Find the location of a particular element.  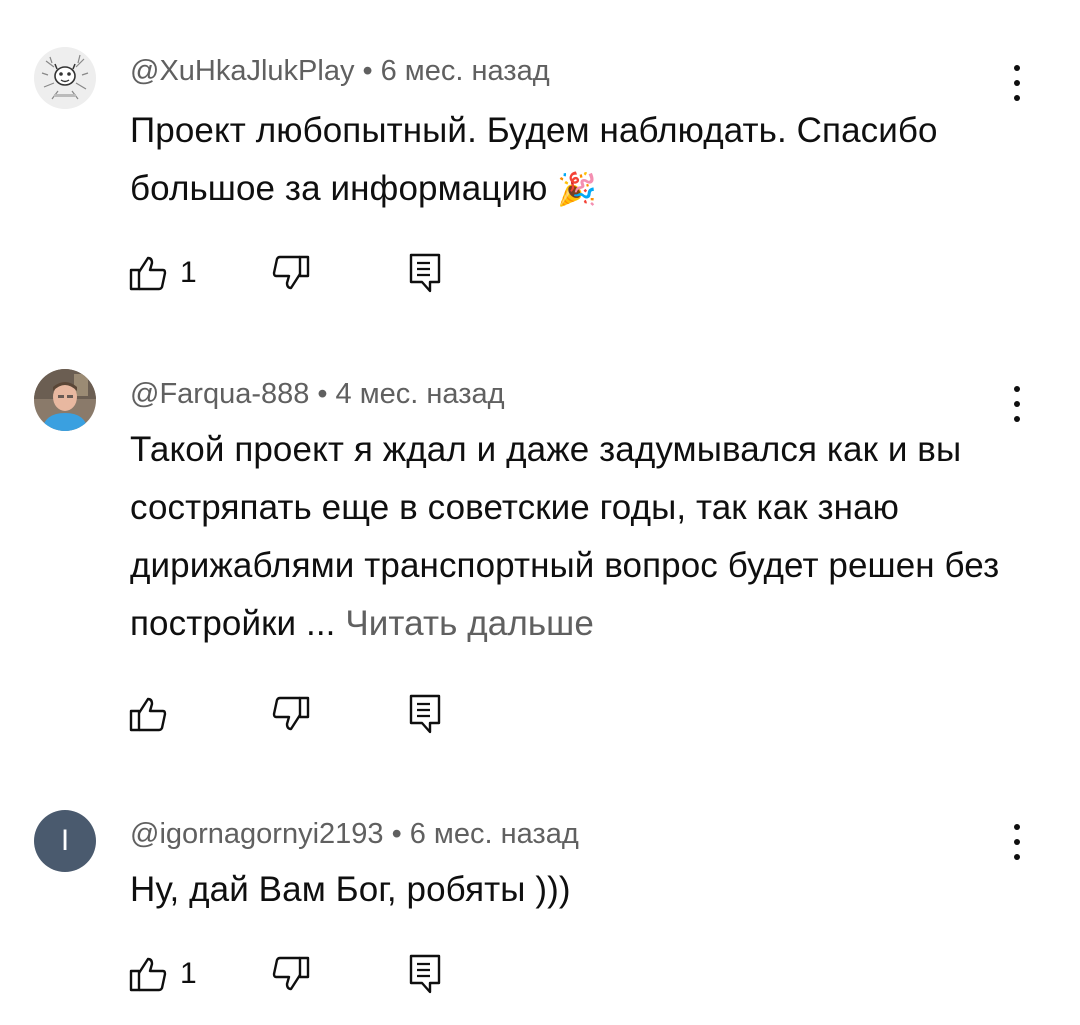

comment-author: @XuHkaJlukPlay is located at coordinates (242, 71).